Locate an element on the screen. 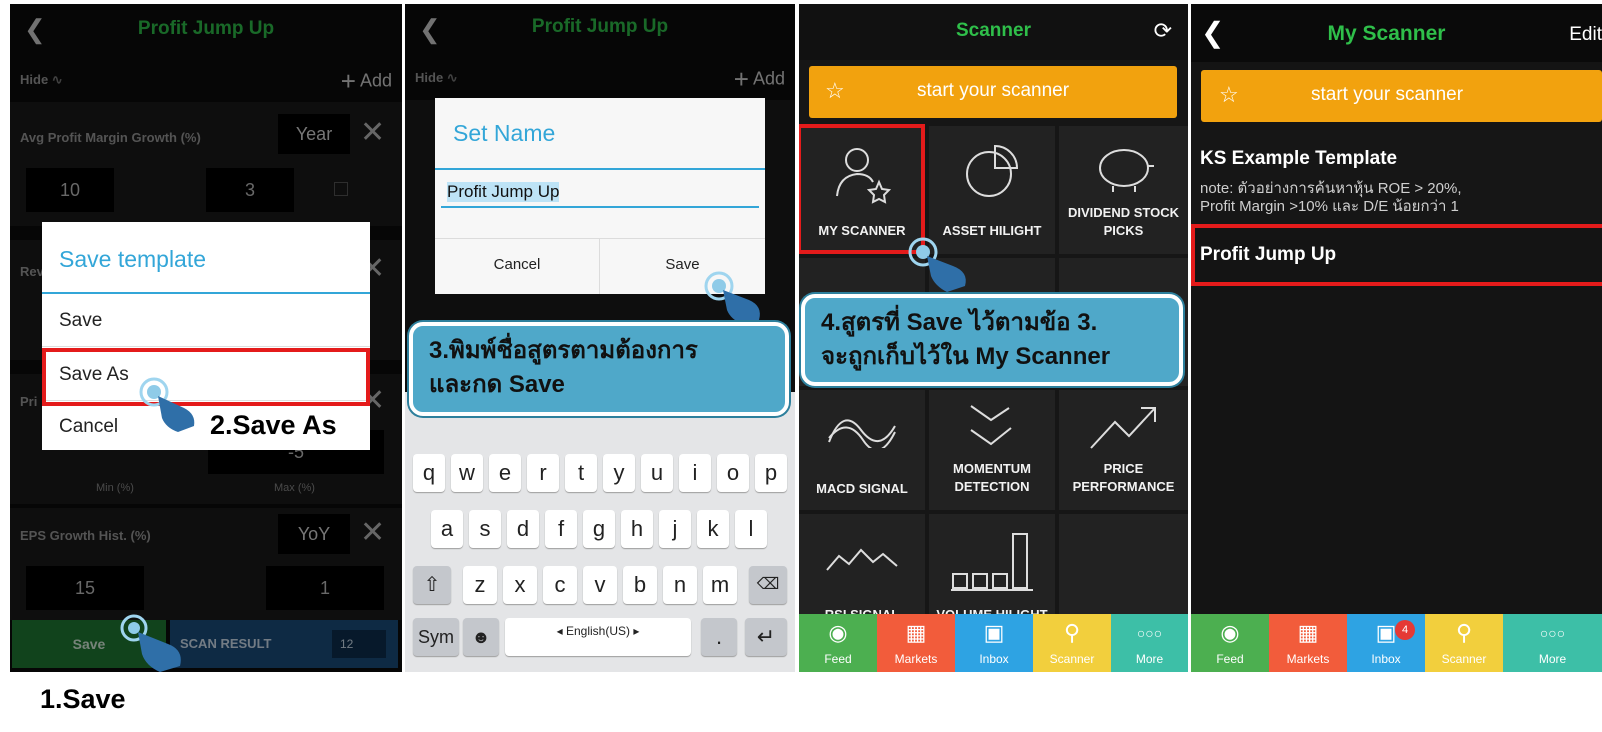 This screenshot has width=1602, height=732. tile-rsi-signal: RSI SIGNAL is located at coordinates (862, 564).